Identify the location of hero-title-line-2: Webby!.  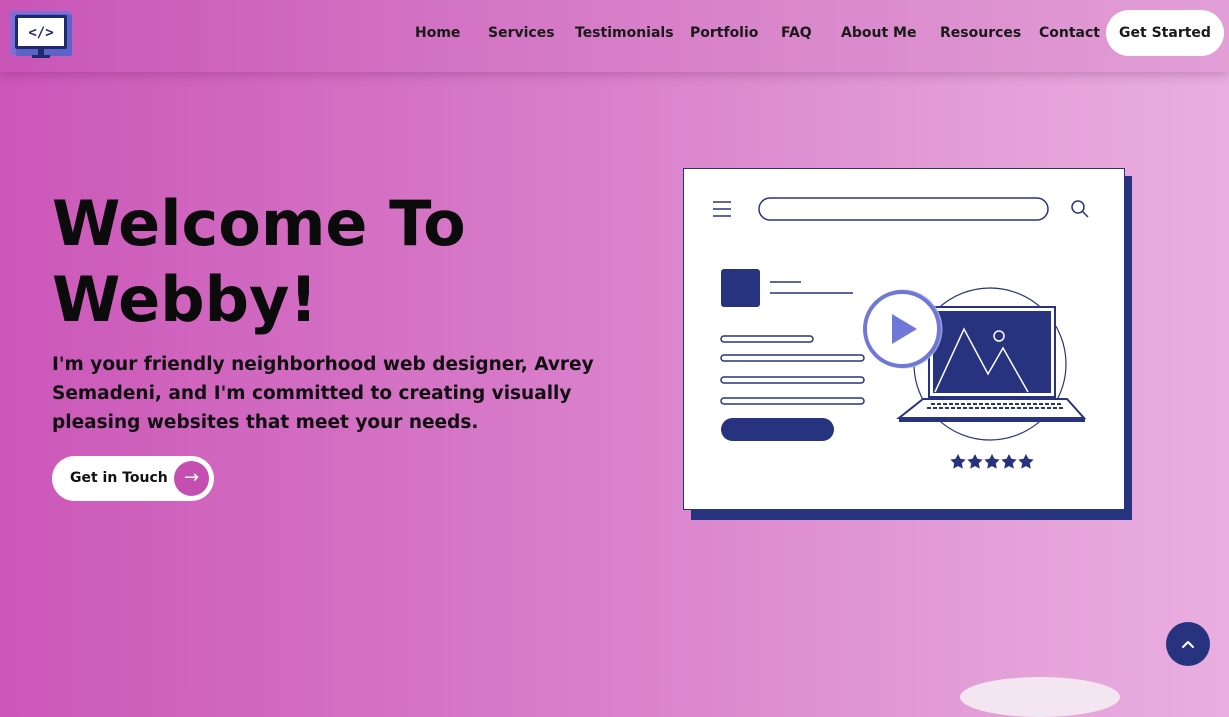
(185, 299).